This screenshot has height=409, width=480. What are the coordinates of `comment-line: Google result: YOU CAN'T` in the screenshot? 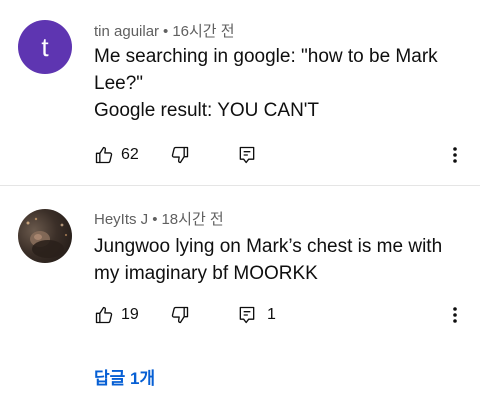 It's located at (207, 110).